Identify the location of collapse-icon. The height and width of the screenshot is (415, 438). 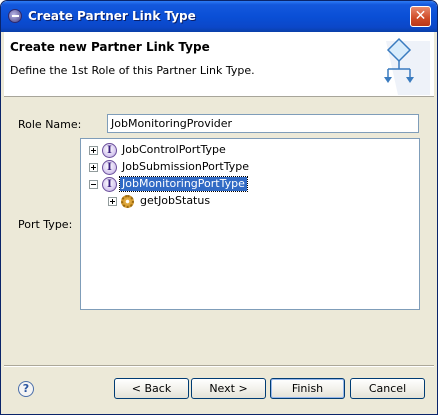
(93, 184).